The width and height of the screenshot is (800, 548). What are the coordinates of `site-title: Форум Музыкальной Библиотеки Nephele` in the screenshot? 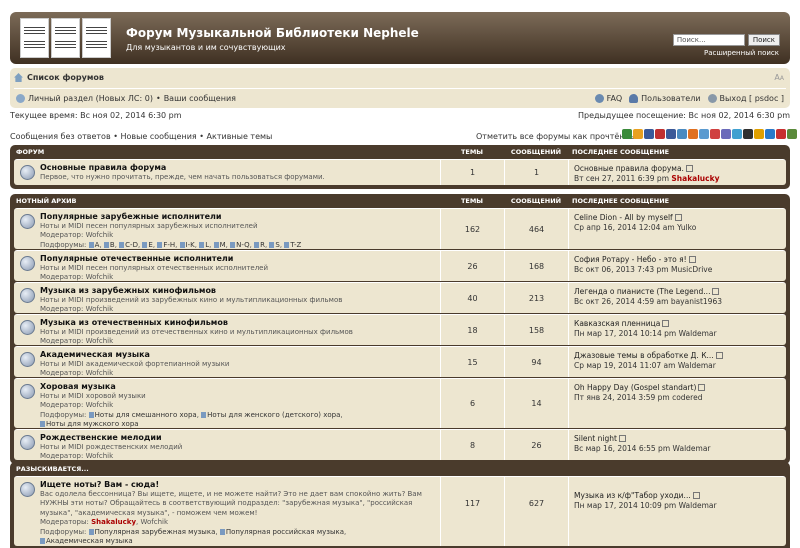 It's located at (272, 33).